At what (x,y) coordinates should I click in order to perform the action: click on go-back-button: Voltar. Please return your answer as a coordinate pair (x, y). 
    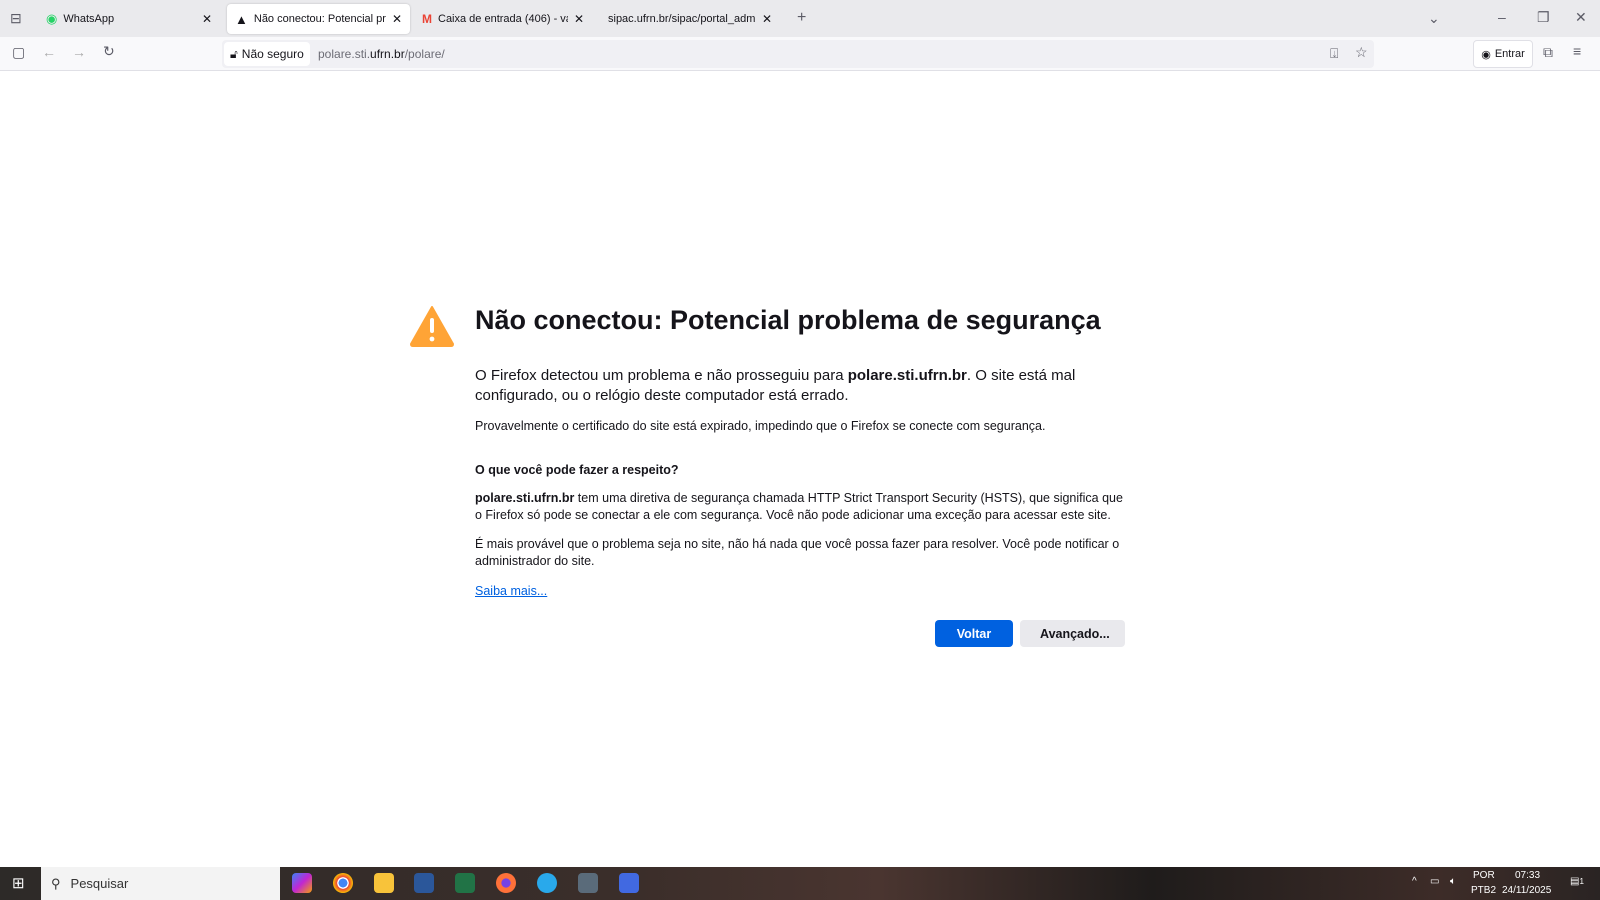
    Looking at the image, I should click on (974, 633).